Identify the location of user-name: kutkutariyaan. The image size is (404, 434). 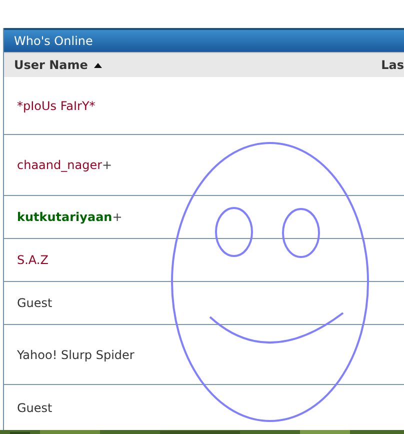
(64, 217).